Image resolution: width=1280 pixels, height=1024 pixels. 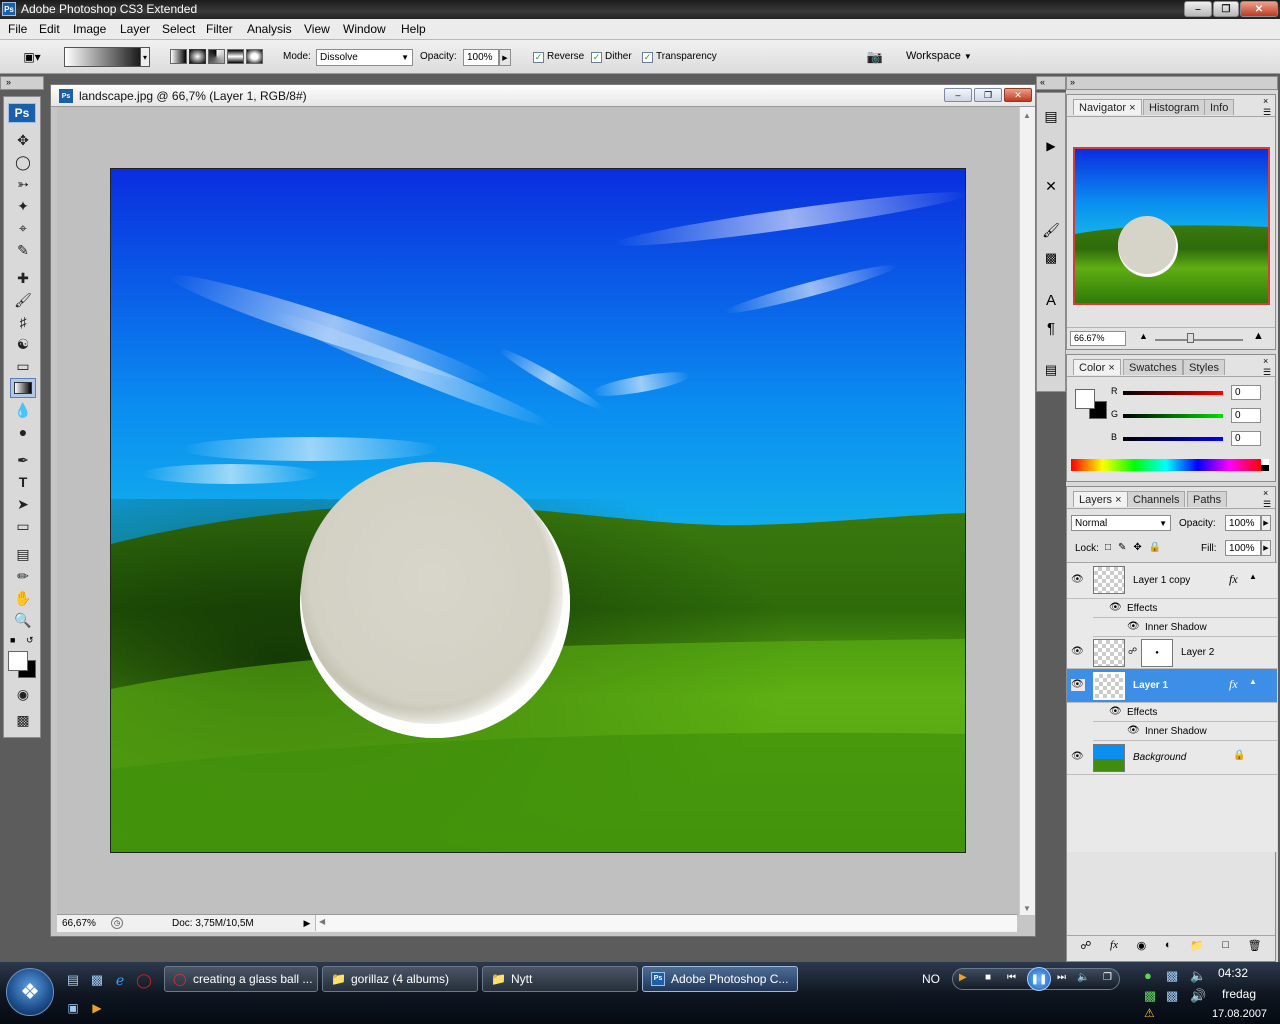 I want to click on expand-effects-icon: ▲, so click(x=1253, y=576).